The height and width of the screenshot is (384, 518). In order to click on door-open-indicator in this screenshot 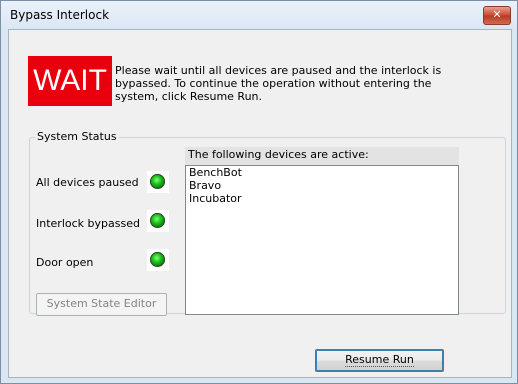, I will do `click(158, 260)`.